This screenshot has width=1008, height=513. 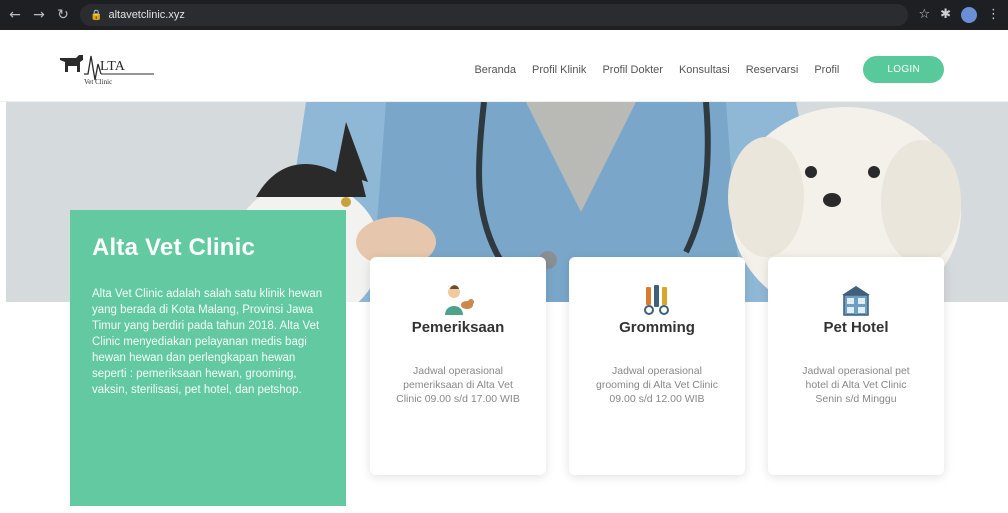 I want to click on nav-profil-dokter: Profil Dokter, so click(x=632, y=70).